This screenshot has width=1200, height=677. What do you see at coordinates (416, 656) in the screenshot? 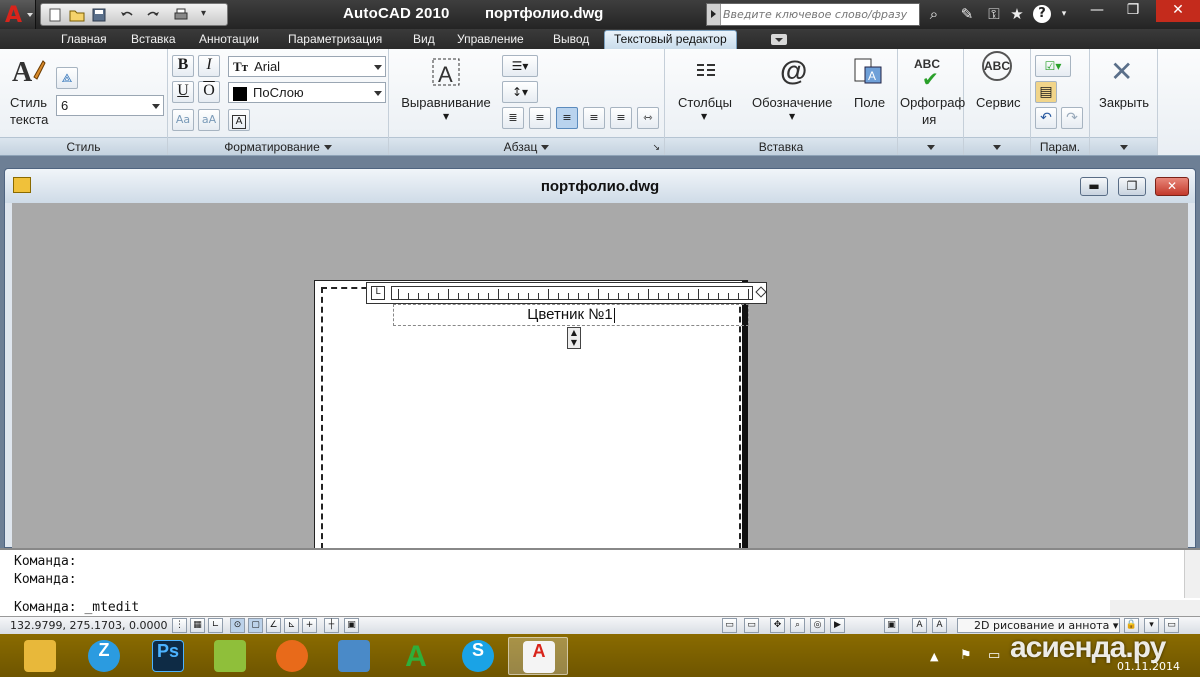
I see `taskbar-app-a: A` at bounding box center [416, 656].